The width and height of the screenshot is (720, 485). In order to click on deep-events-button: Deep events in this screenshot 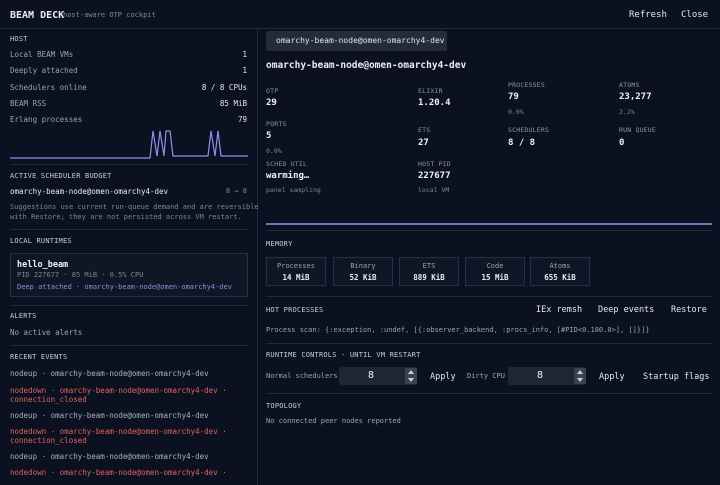, I will do `click(626, 310)`.